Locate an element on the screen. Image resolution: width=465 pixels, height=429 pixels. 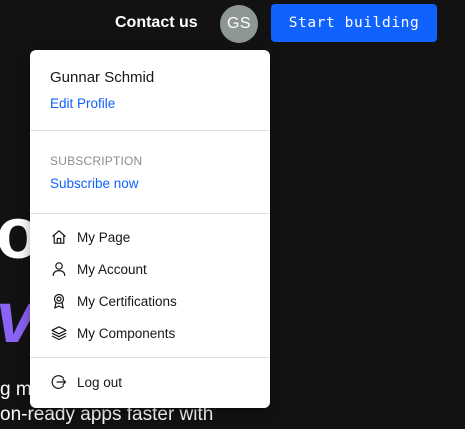
start-building-button: Start building is located at coordinates (354, 23).